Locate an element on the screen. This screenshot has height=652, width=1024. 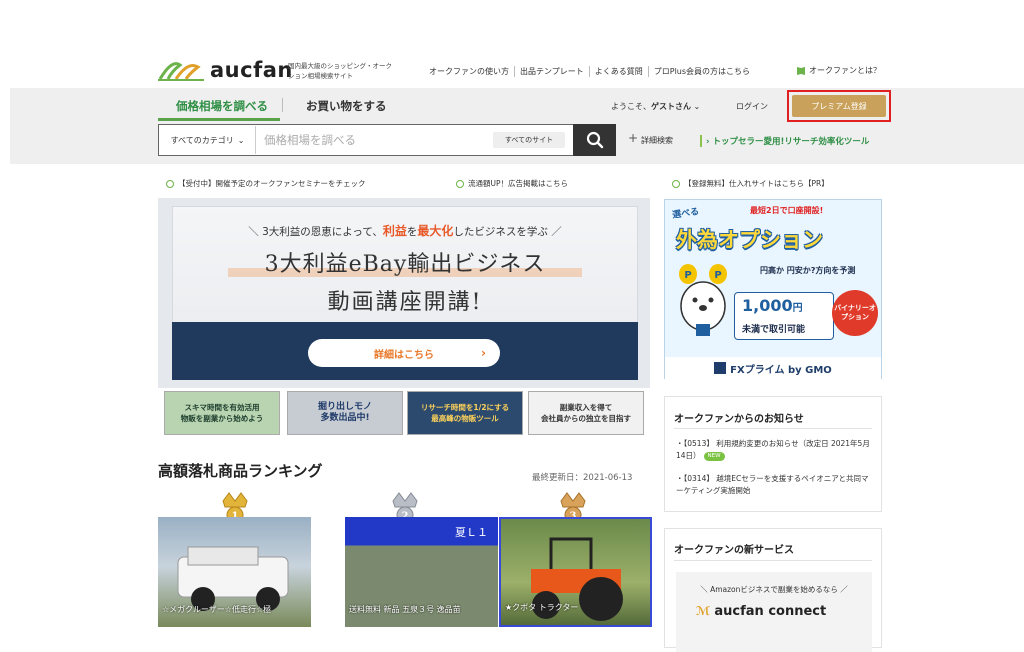
aucfan-connect-logo: ℳ aucfan connect is located at coordinates (761, 611).